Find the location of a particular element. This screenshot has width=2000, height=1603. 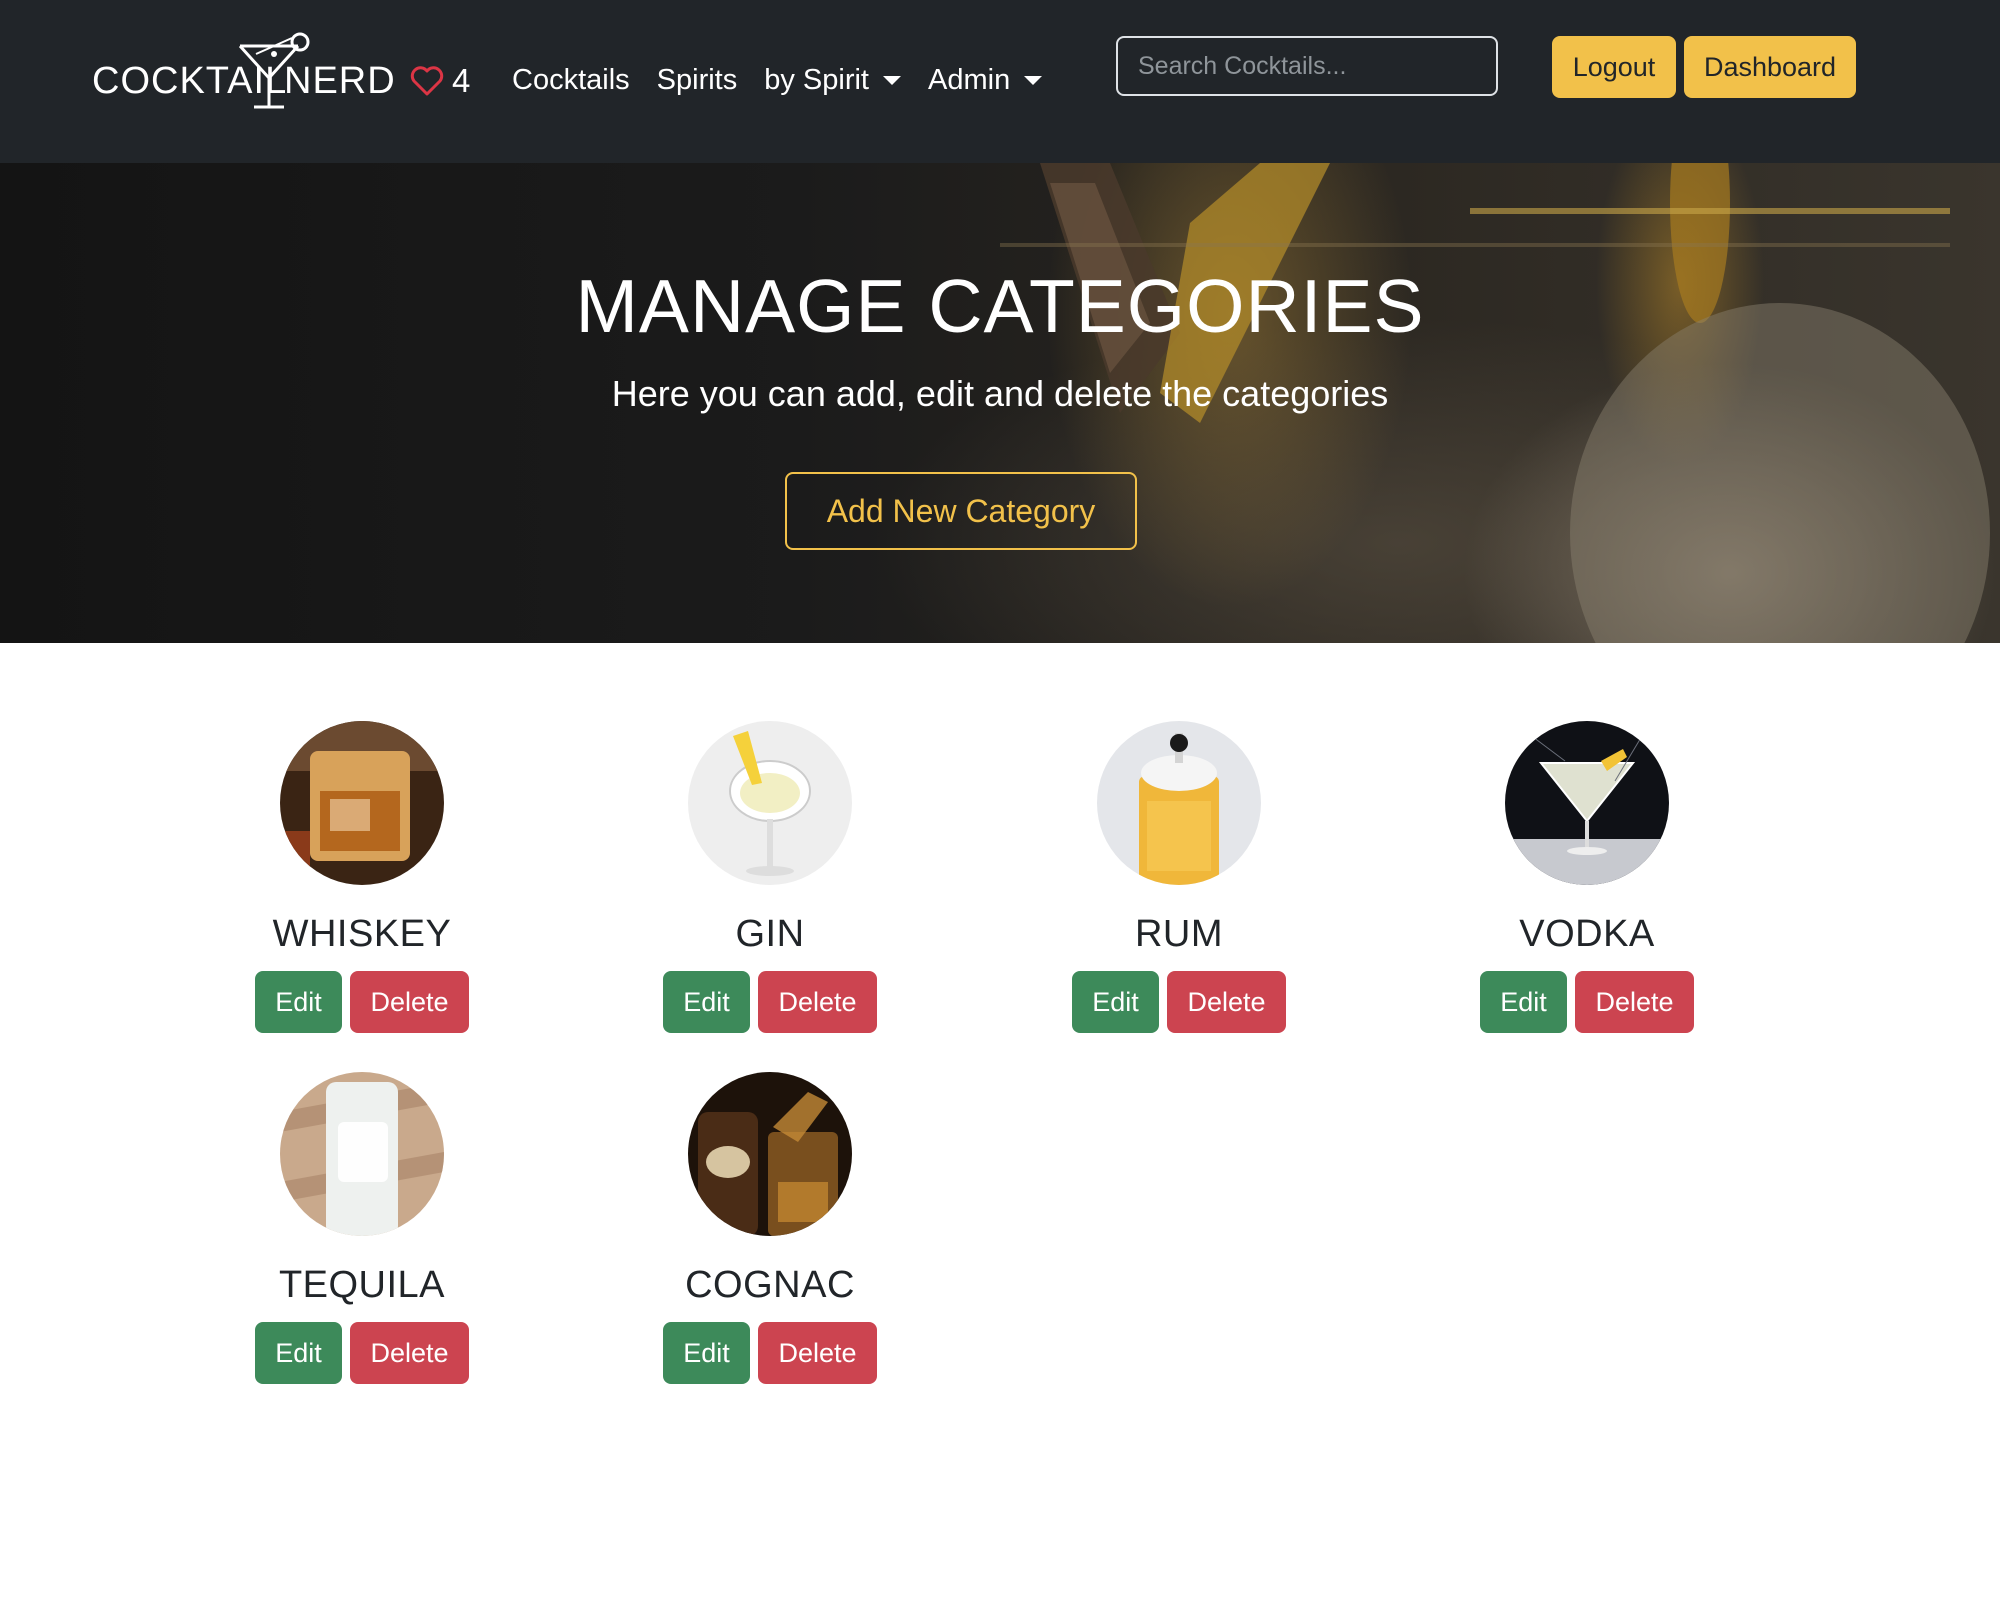

category-card-cognac: COGNAC Edit Delete is located at coordinates (770, 1228).